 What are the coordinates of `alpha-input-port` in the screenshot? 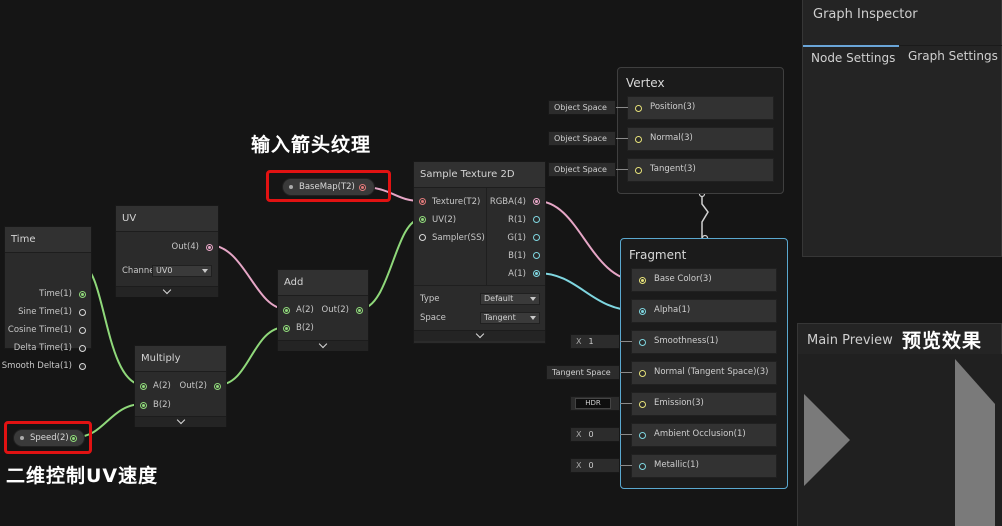 It's located at (642, 311).